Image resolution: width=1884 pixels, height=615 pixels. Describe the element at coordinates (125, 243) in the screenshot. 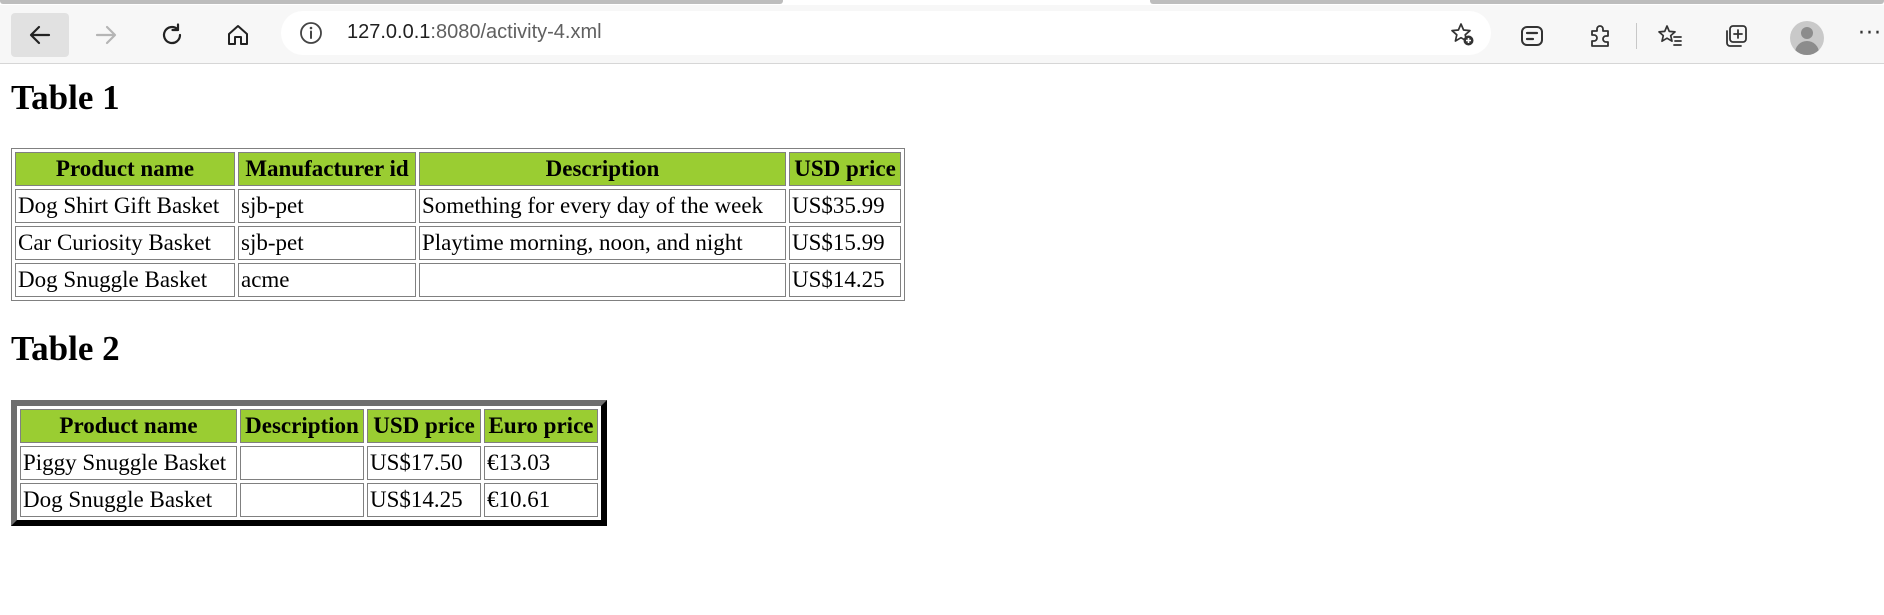

I see `table-cell: Car Curiosity Basket` at that location.